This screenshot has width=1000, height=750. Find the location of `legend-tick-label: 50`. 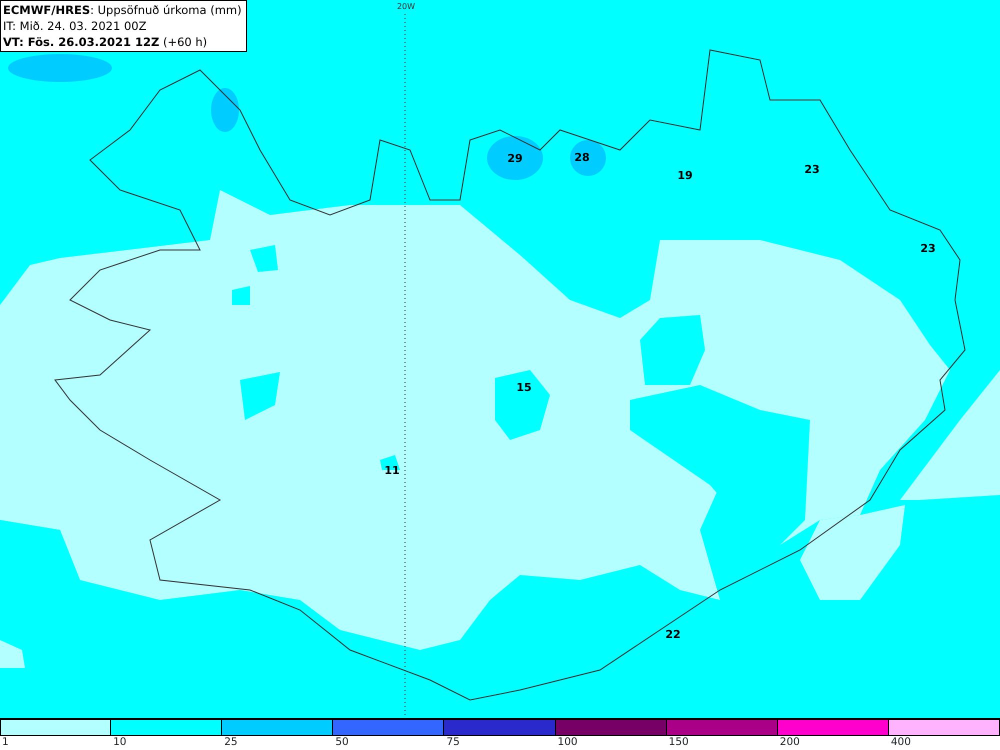

legend-tick-label: 50 is located at coordinates (341, 742).